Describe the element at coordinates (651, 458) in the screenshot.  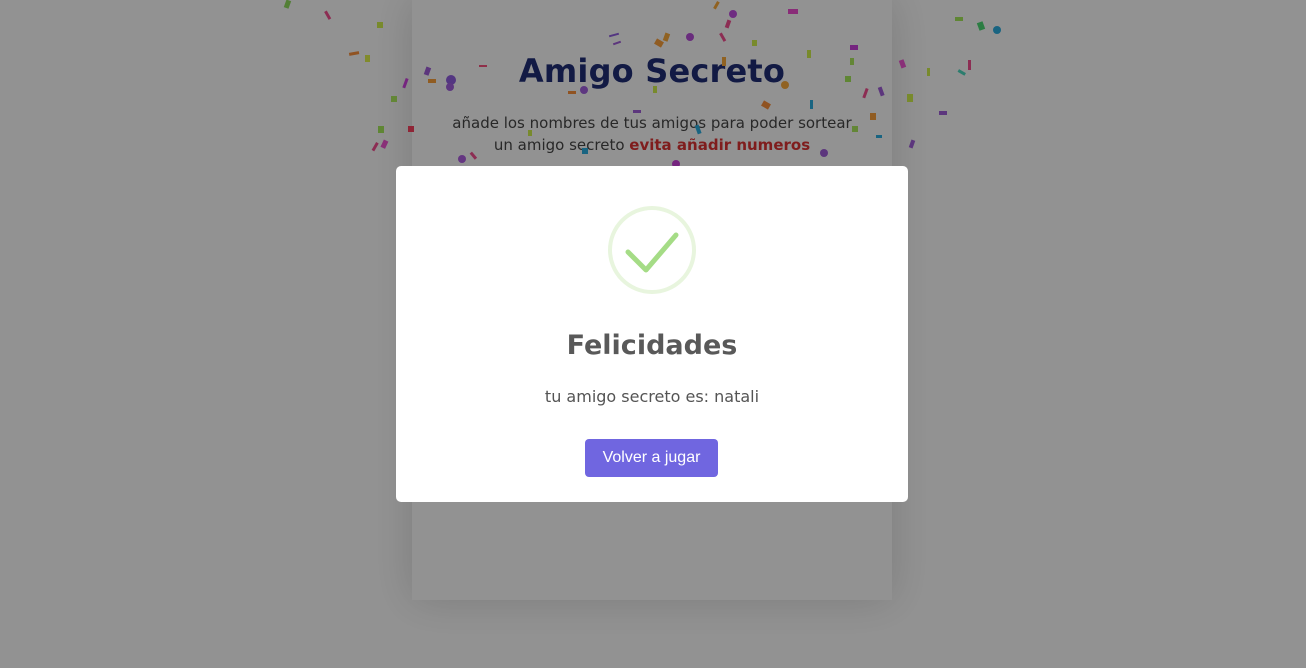
I see `play-again-button: Volver a jugar` at that location.